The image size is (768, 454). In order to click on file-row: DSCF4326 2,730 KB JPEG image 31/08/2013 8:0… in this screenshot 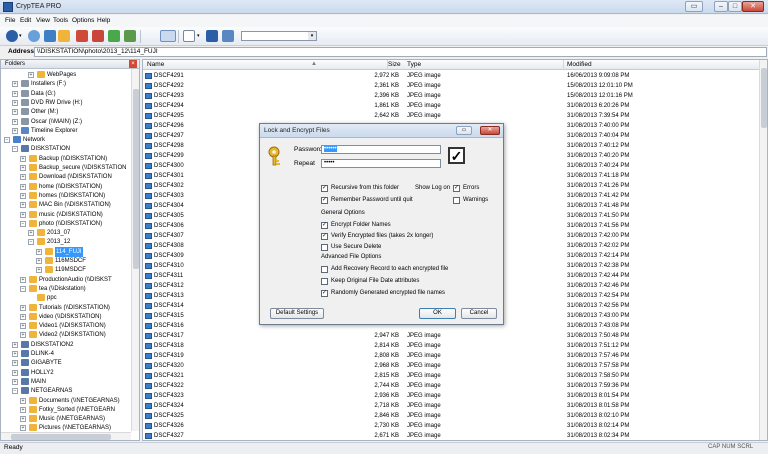, I will do `click(451, 426)`.